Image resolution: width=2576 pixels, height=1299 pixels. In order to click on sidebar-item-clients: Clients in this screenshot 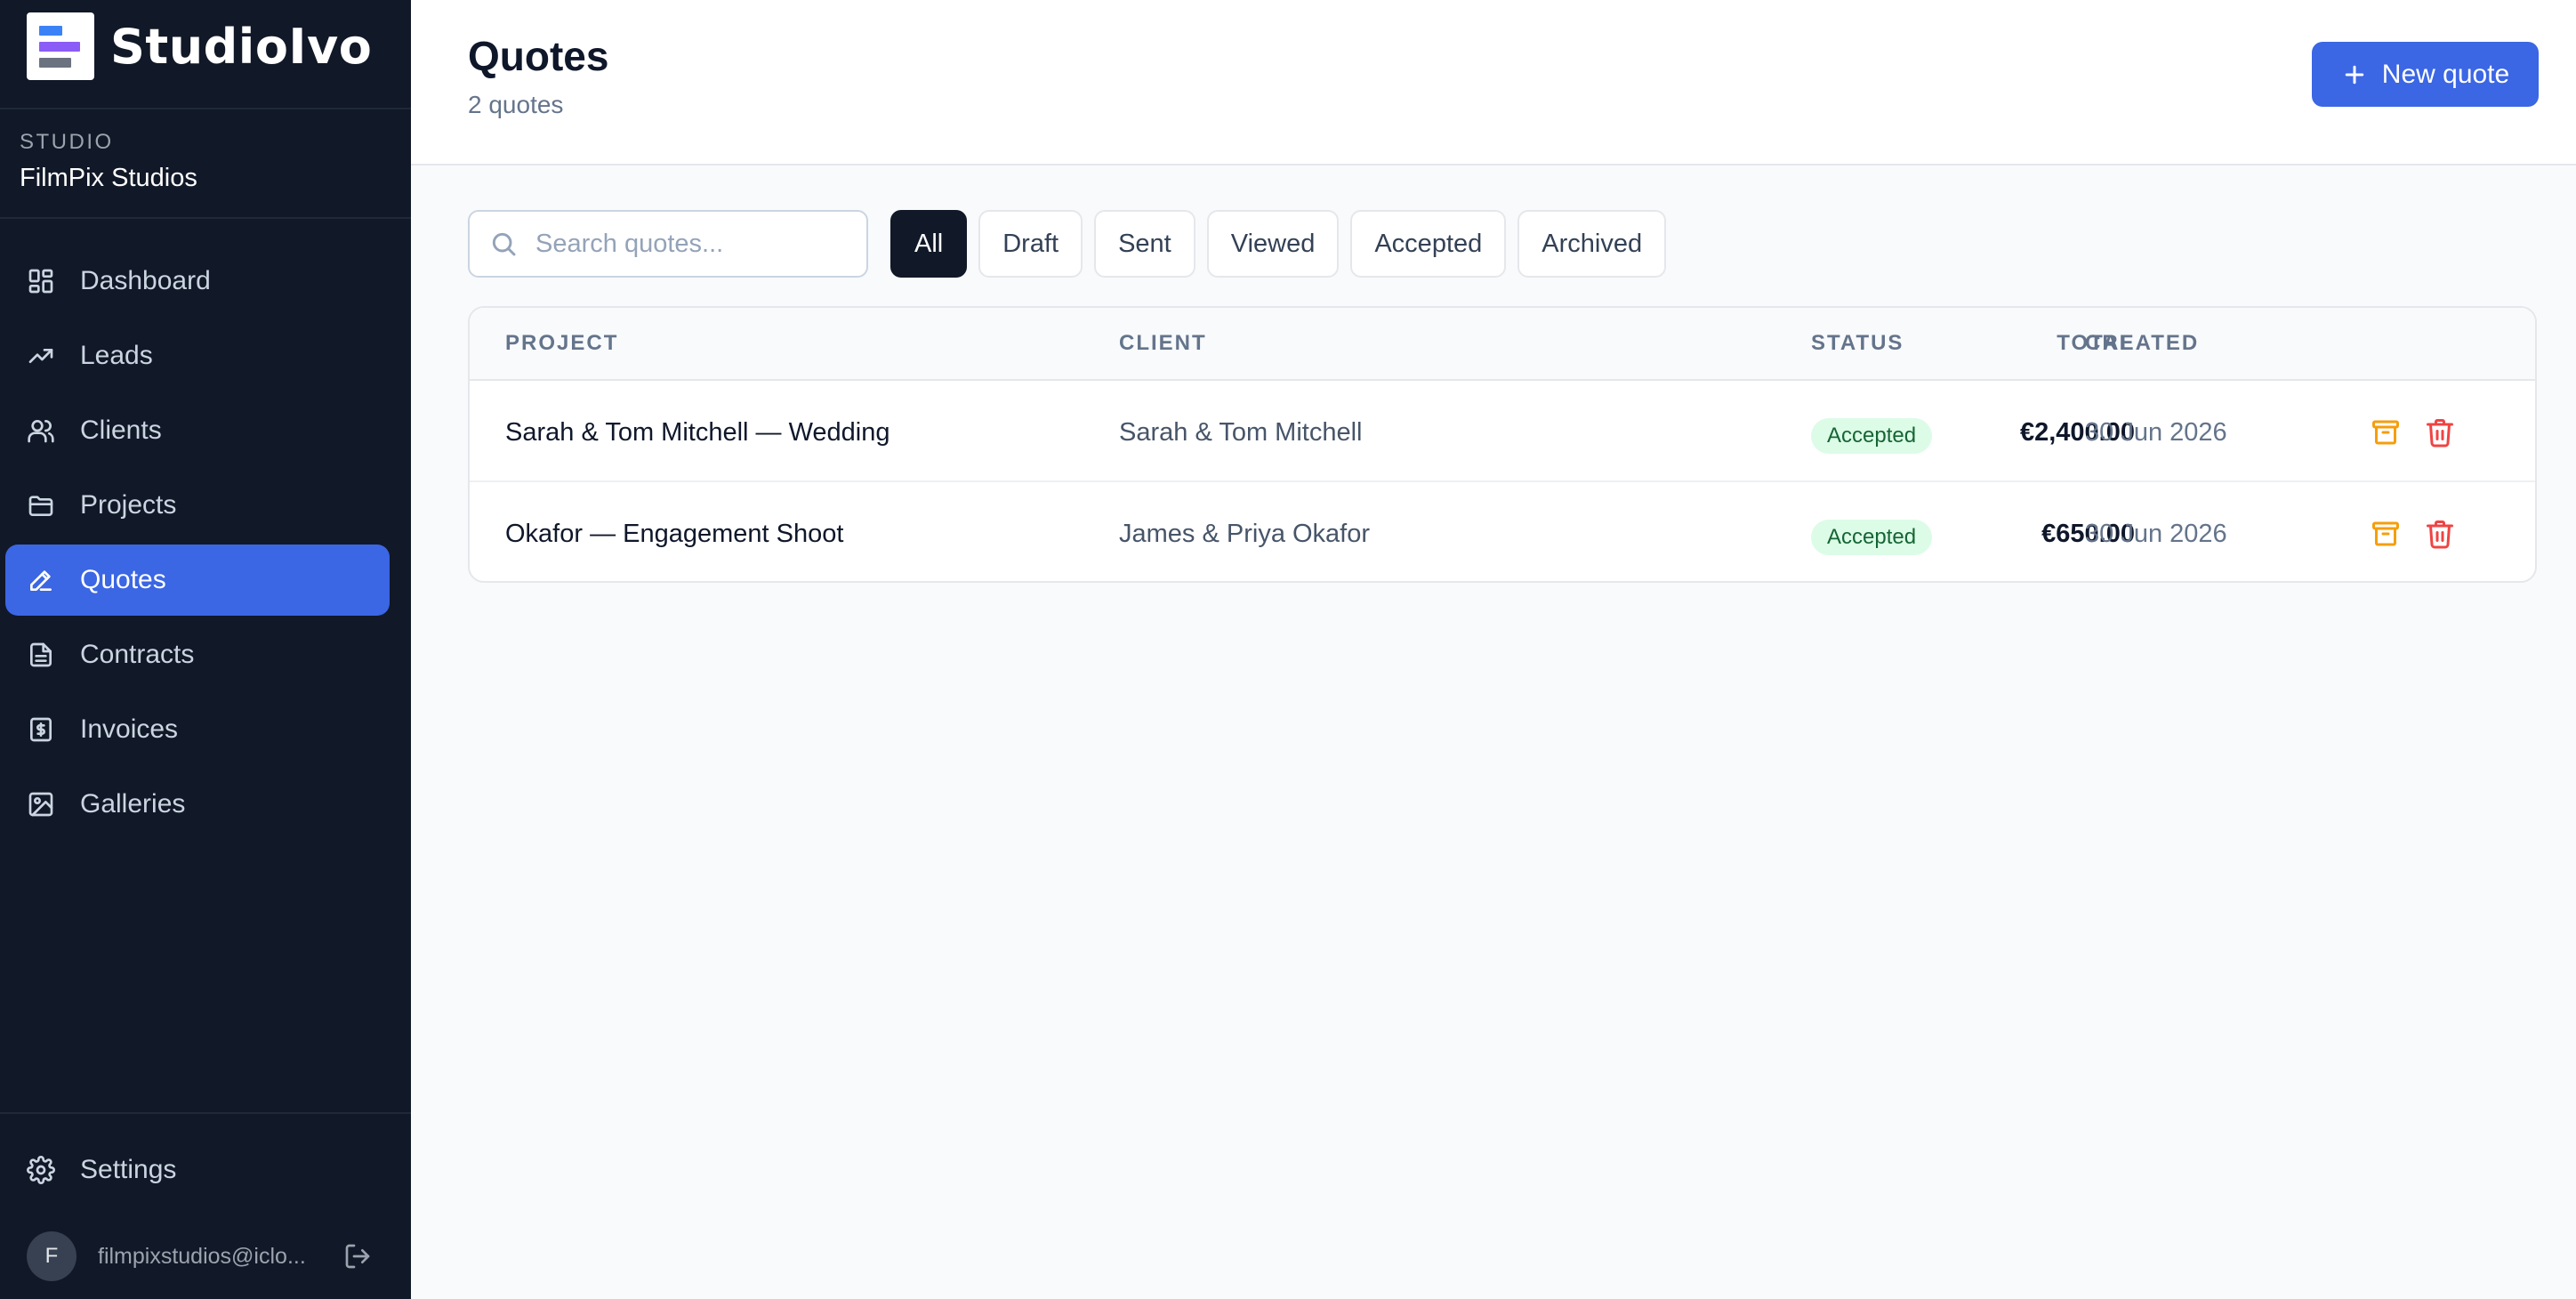, I will do `click(197, 430)`.